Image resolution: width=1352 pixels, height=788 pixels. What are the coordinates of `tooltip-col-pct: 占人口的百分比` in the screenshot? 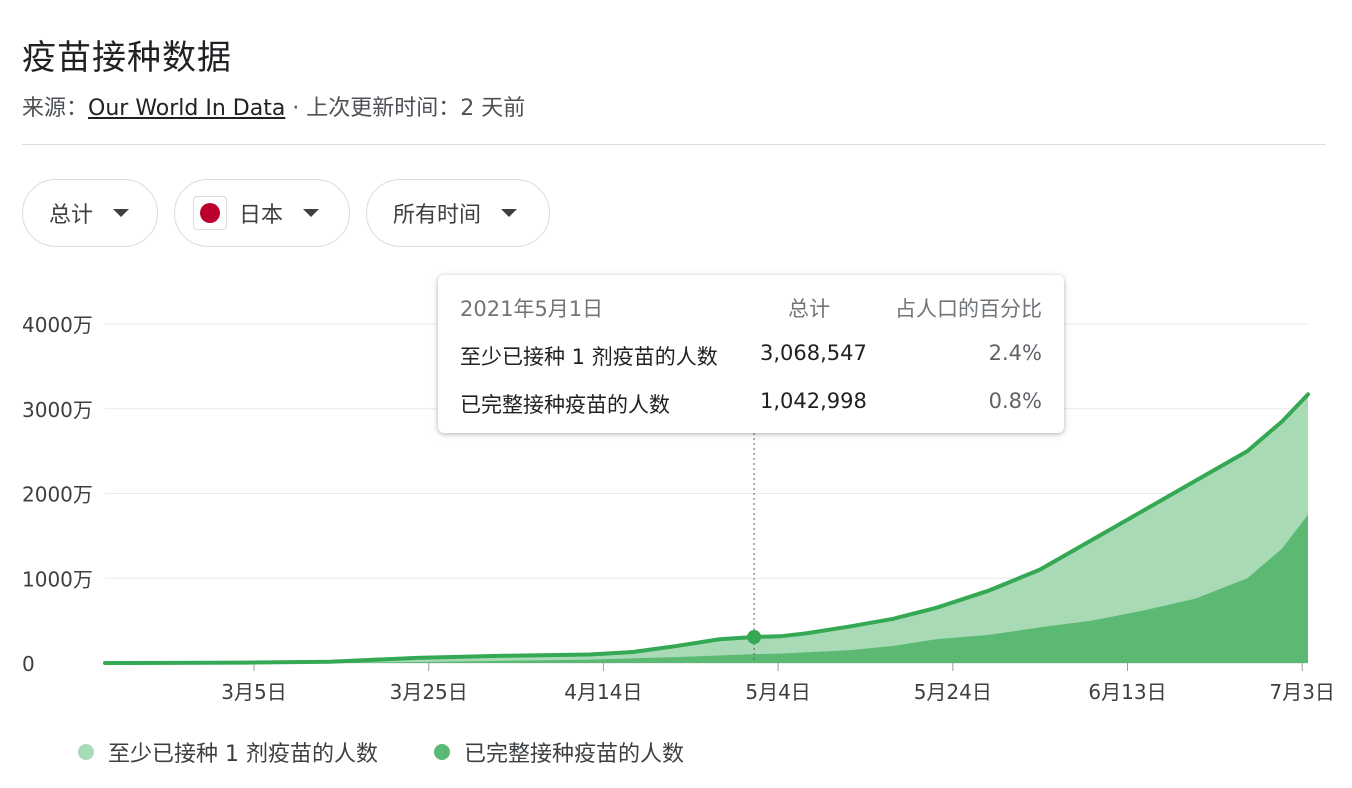 It's located at (968, 309).